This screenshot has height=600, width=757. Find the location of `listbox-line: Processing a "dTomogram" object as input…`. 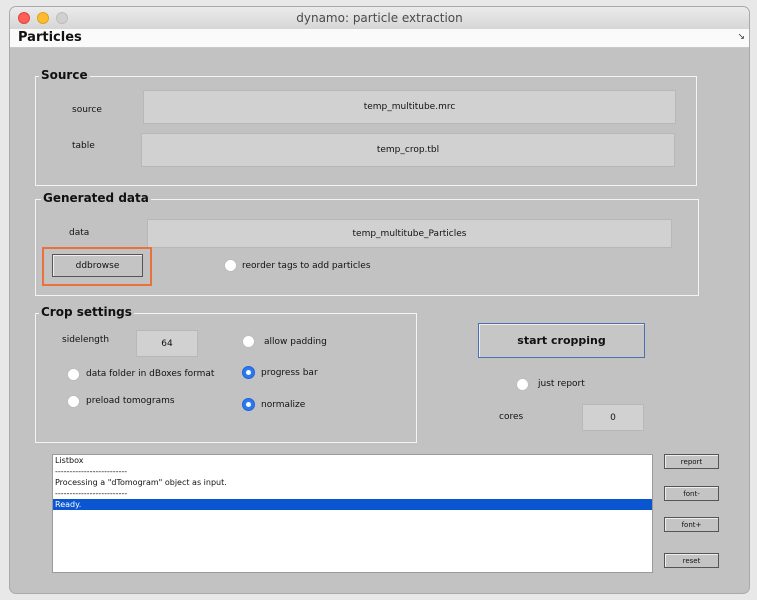

listbox-line: Processing a "dTomogram" object as input… is located at coordinates (141, 482).